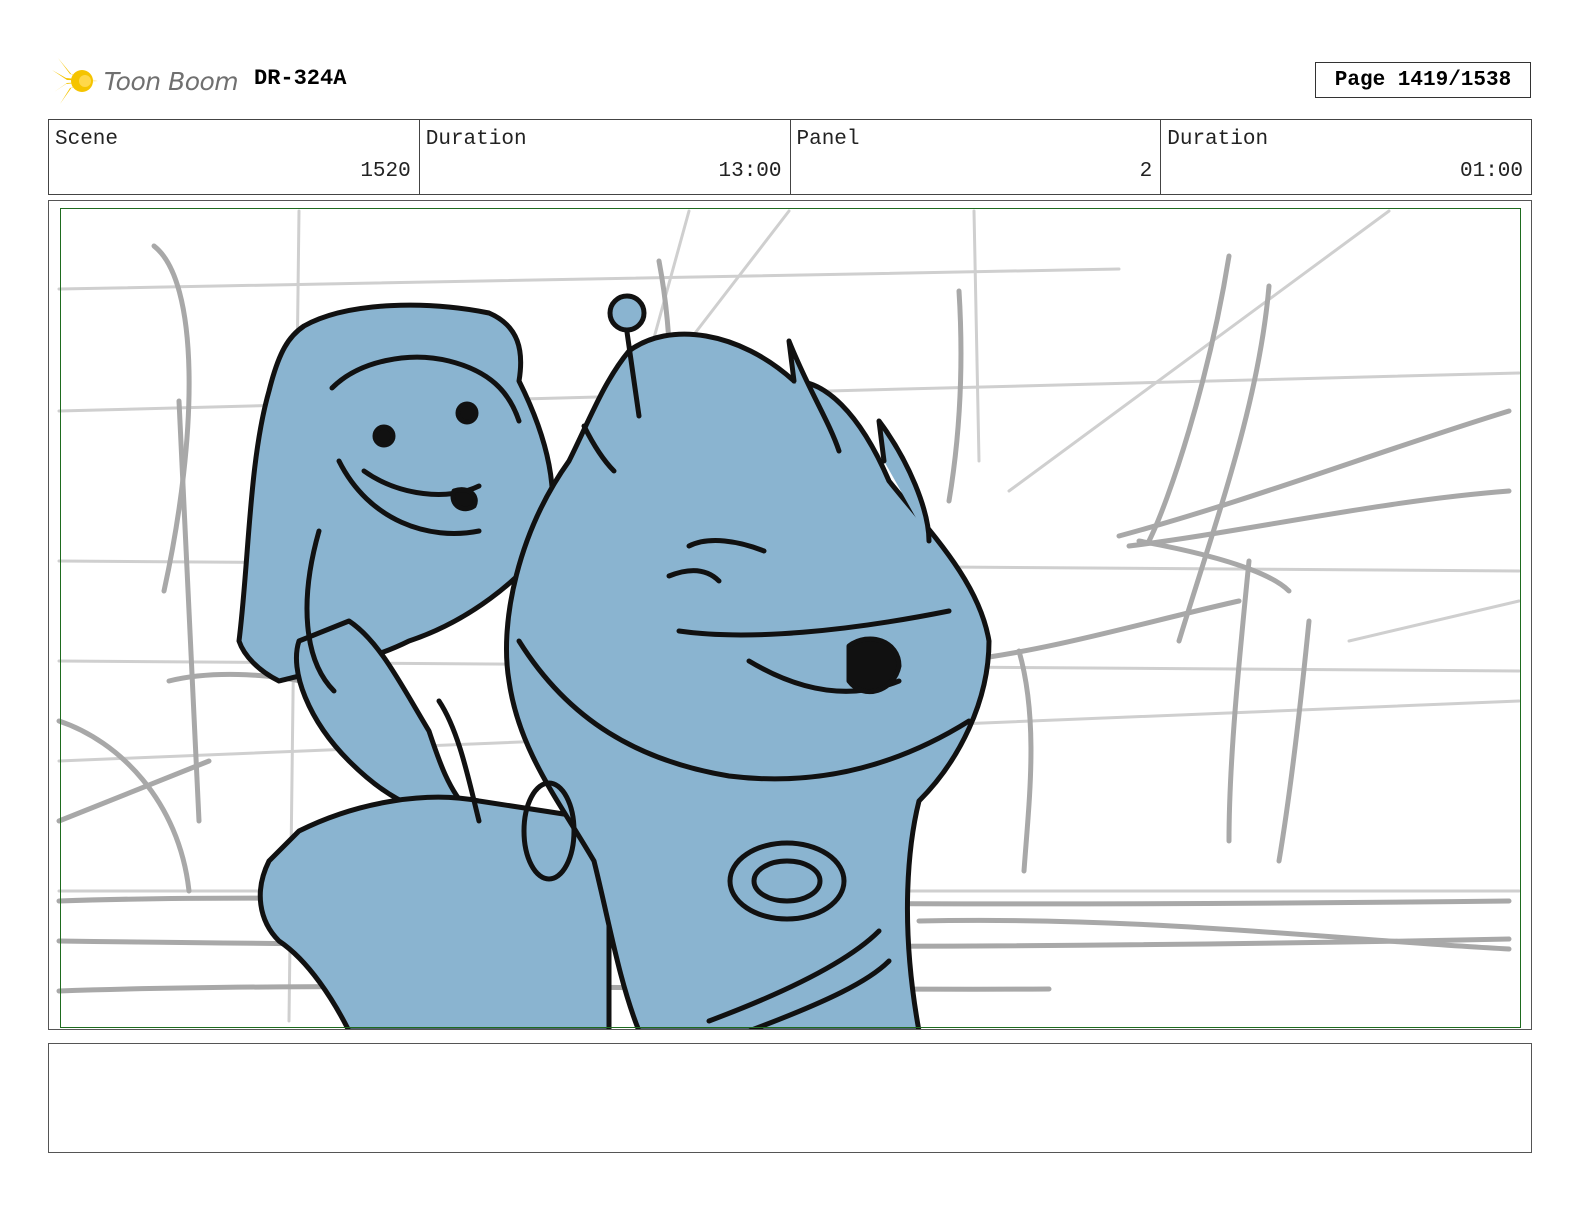 This screenshot has width=1584, height=1224. I want to click on page-number: Page 1419/1538, so click(1423, 80).